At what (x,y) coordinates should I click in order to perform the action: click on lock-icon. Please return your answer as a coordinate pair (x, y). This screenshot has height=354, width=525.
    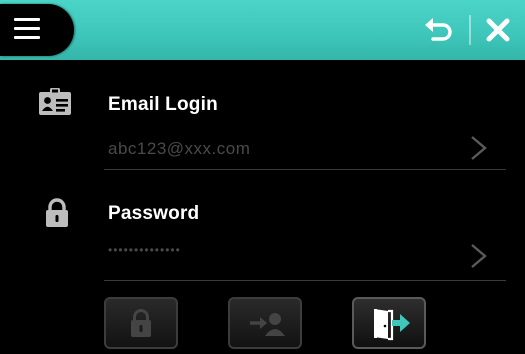
    Looking at the image, I should click on (141, 323).